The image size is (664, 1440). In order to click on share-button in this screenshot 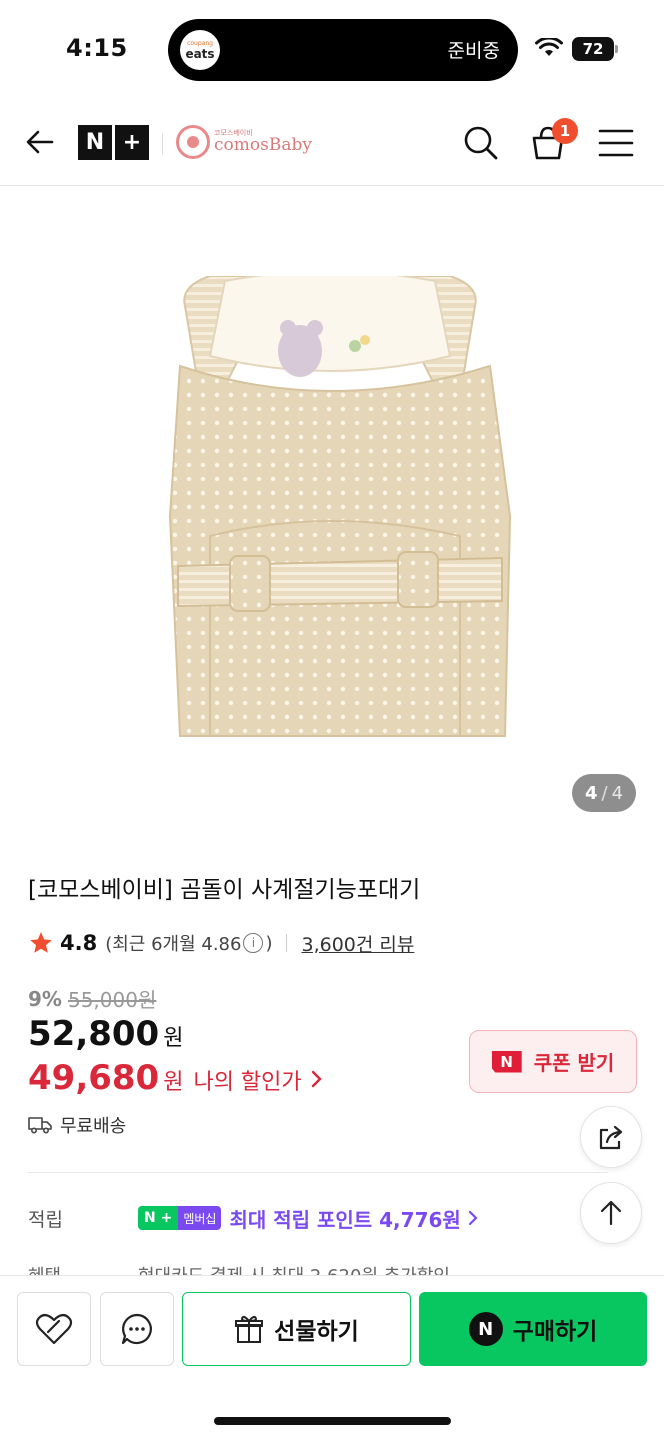, I will do `click(611, 1137)`.